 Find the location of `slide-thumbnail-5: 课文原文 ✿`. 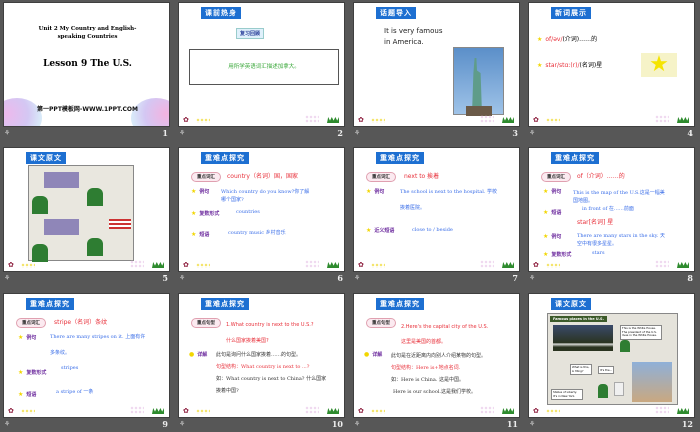

slide-thumbnail-5: 课文原文 ✿ is located at coordinates (86, 209).